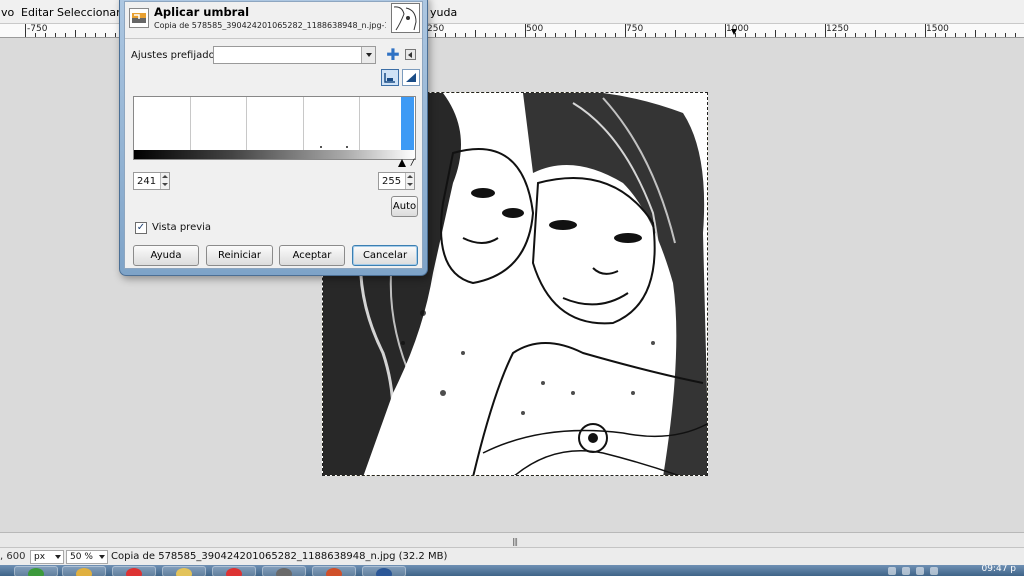 This screenshot has height=576, width=1024. What do you see at coordinates (294, 55) in the screenshot?
I see `presets-combo` at bounding box center [294, 55].